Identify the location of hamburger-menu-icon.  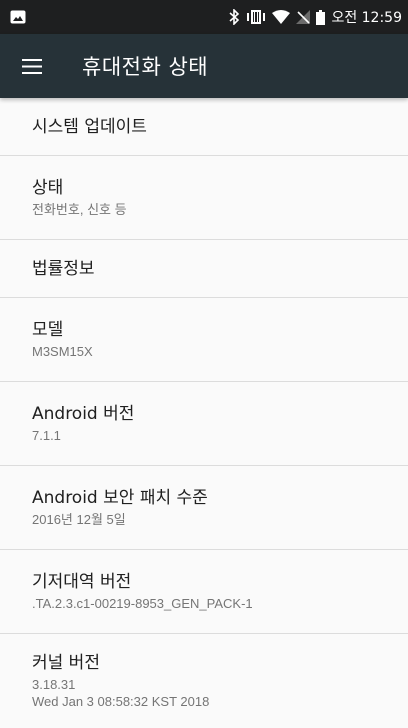
(32, 66).